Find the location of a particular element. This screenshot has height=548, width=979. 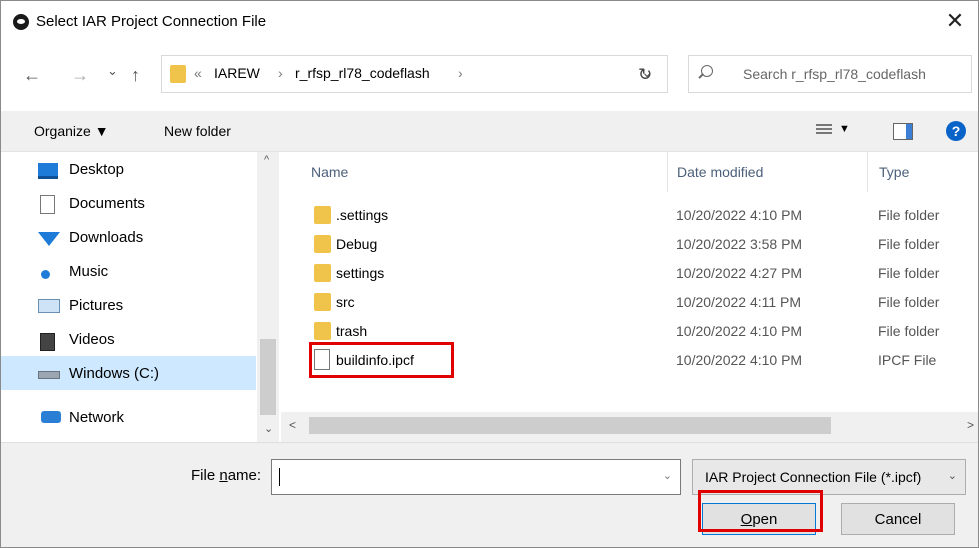

file-date: 10/20/2022 3:58 PM is located at coordinates (739, 244).